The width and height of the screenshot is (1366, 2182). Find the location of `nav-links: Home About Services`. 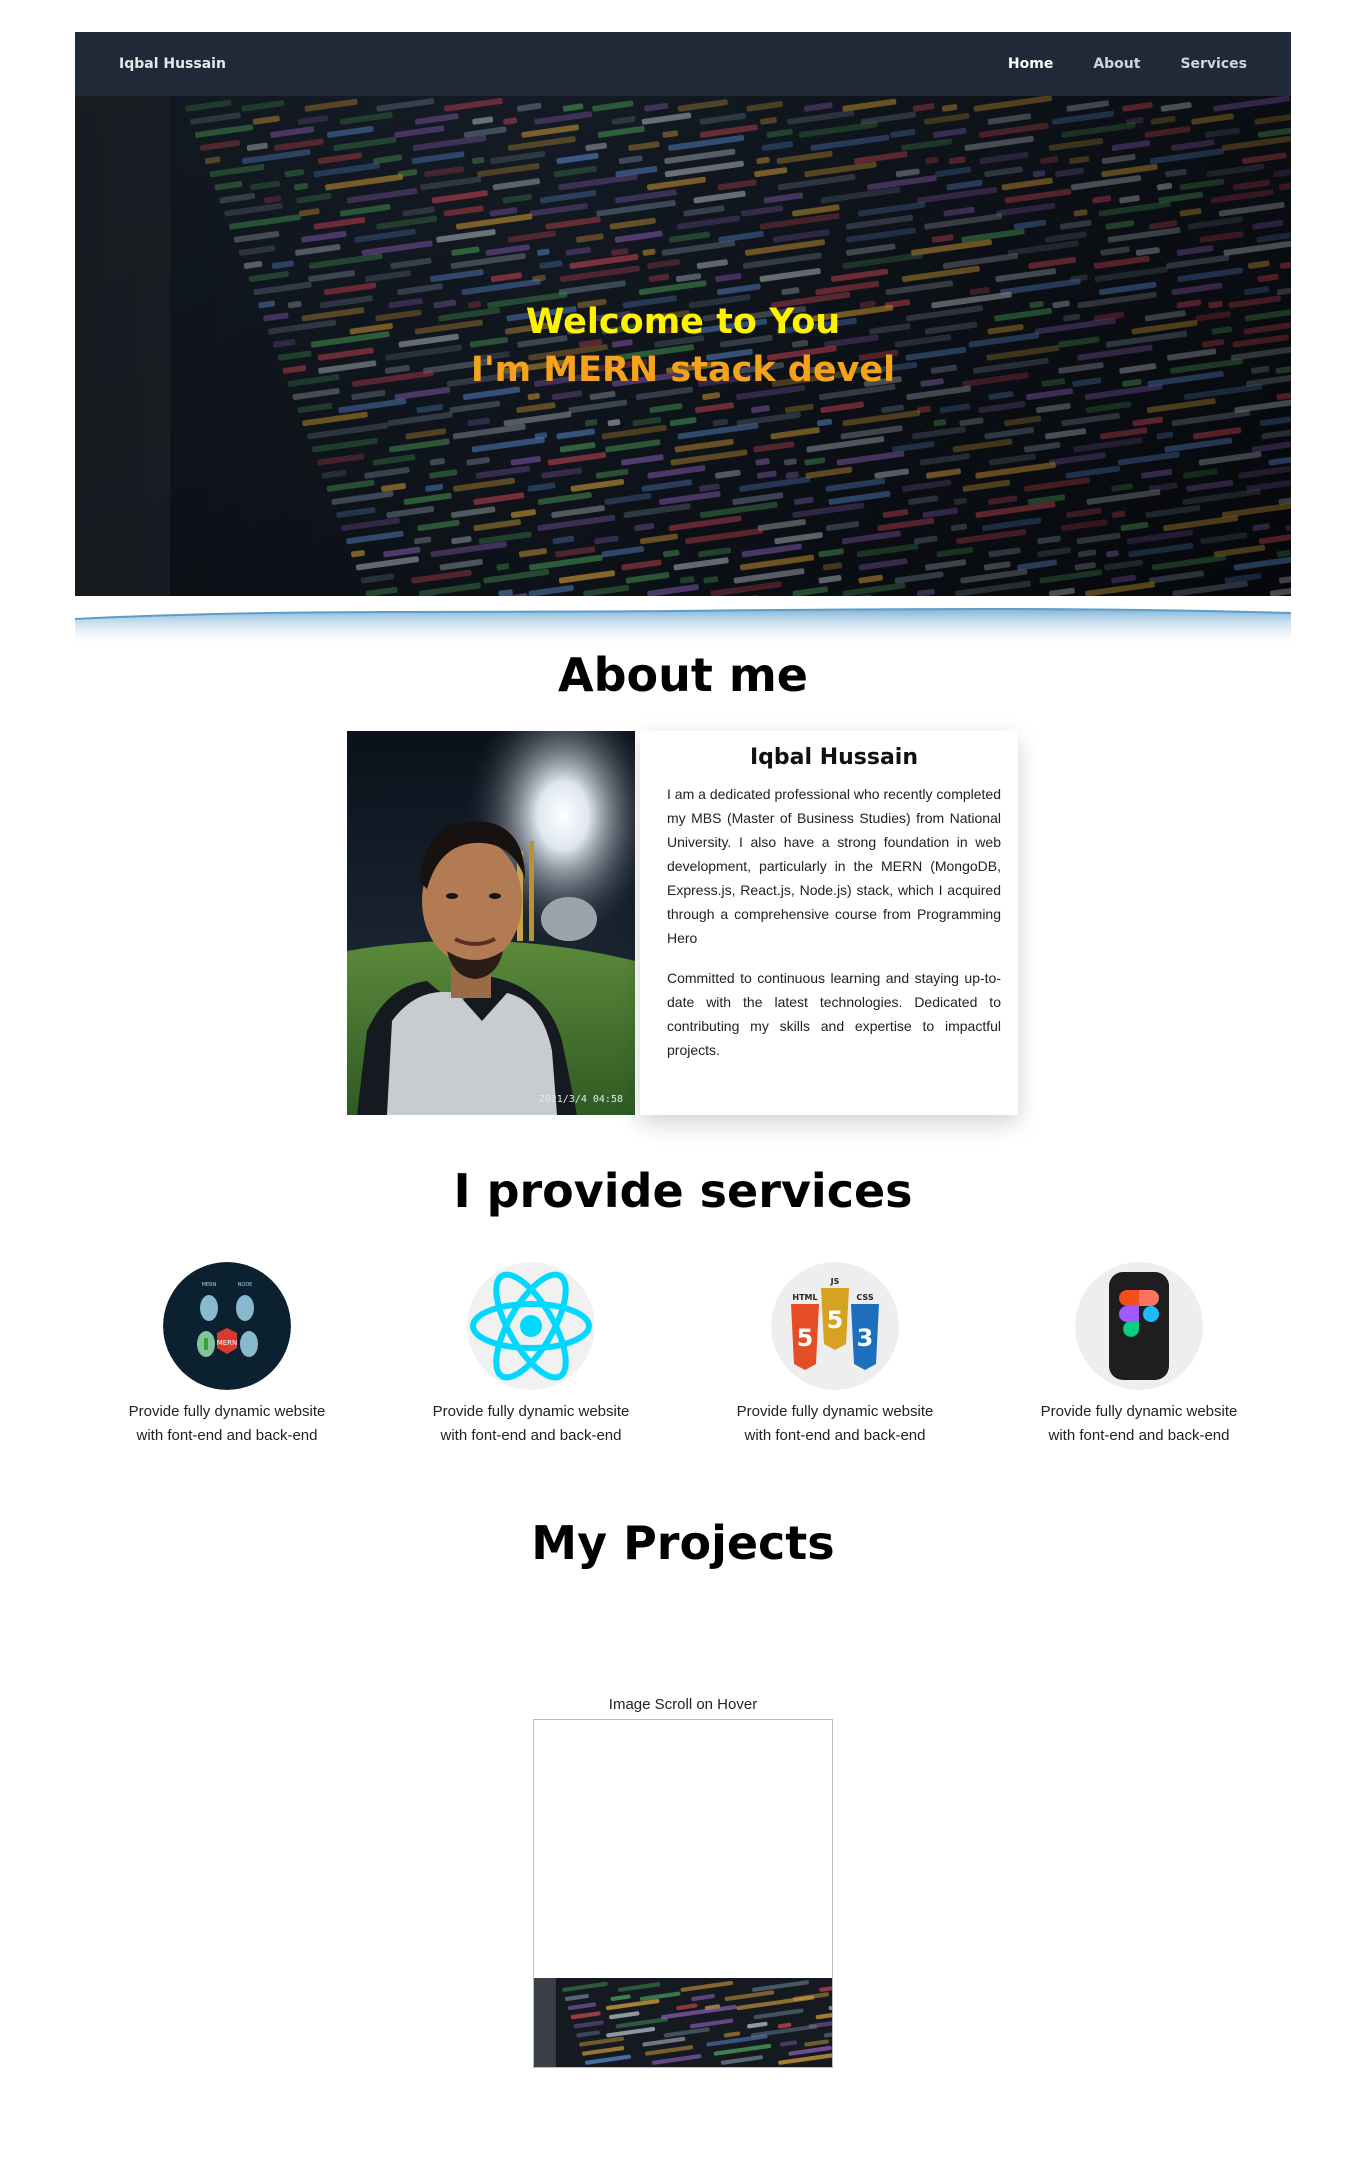

nav-links: Home About Services is located at coordinates (1127, 64).